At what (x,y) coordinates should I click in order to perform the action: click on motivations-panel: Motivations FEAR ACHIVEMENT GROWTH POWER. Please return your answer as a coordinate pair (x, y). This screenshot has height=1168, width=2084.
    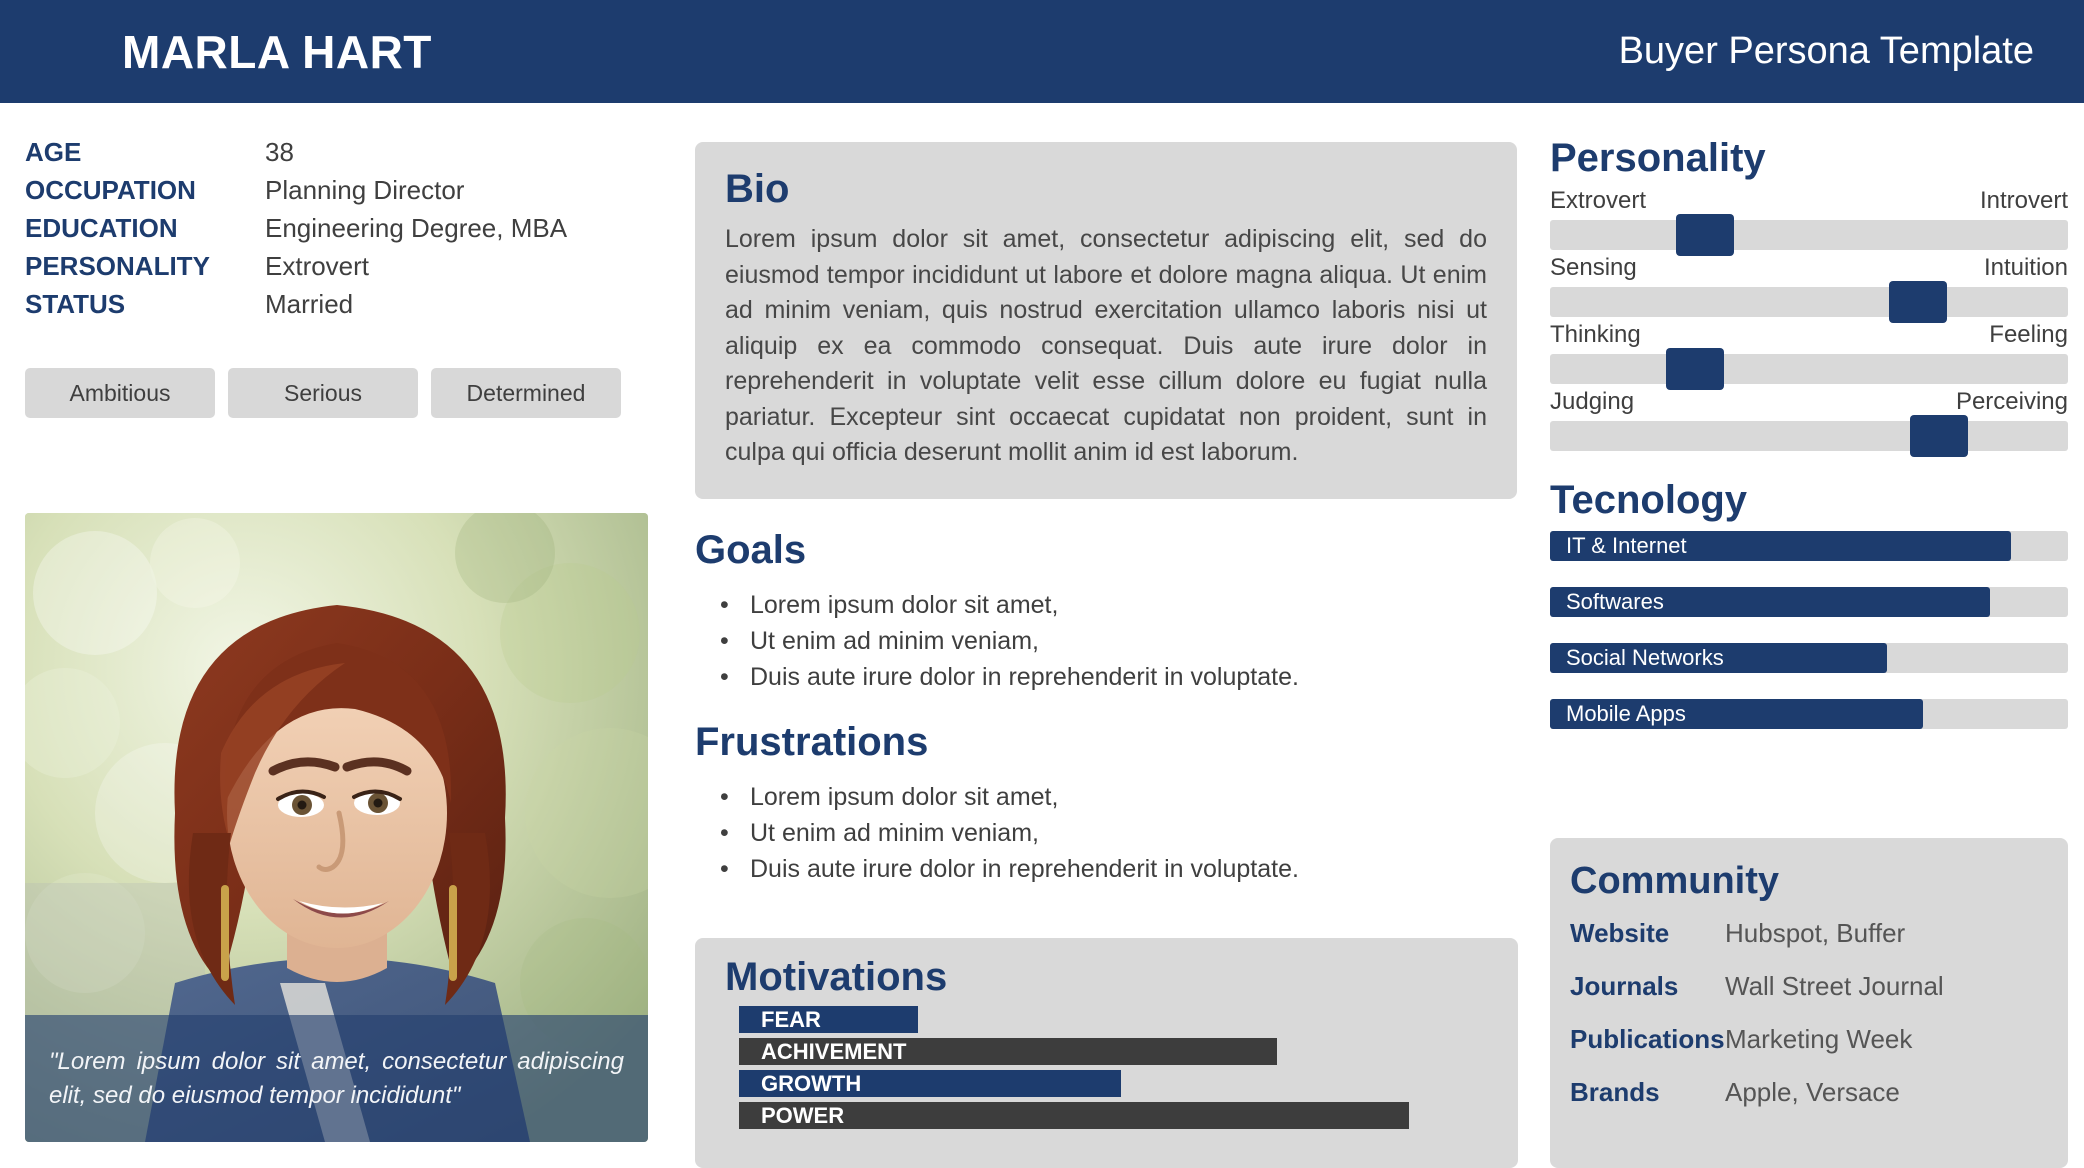
    Looking at the image, I should click on (1106, 1053).